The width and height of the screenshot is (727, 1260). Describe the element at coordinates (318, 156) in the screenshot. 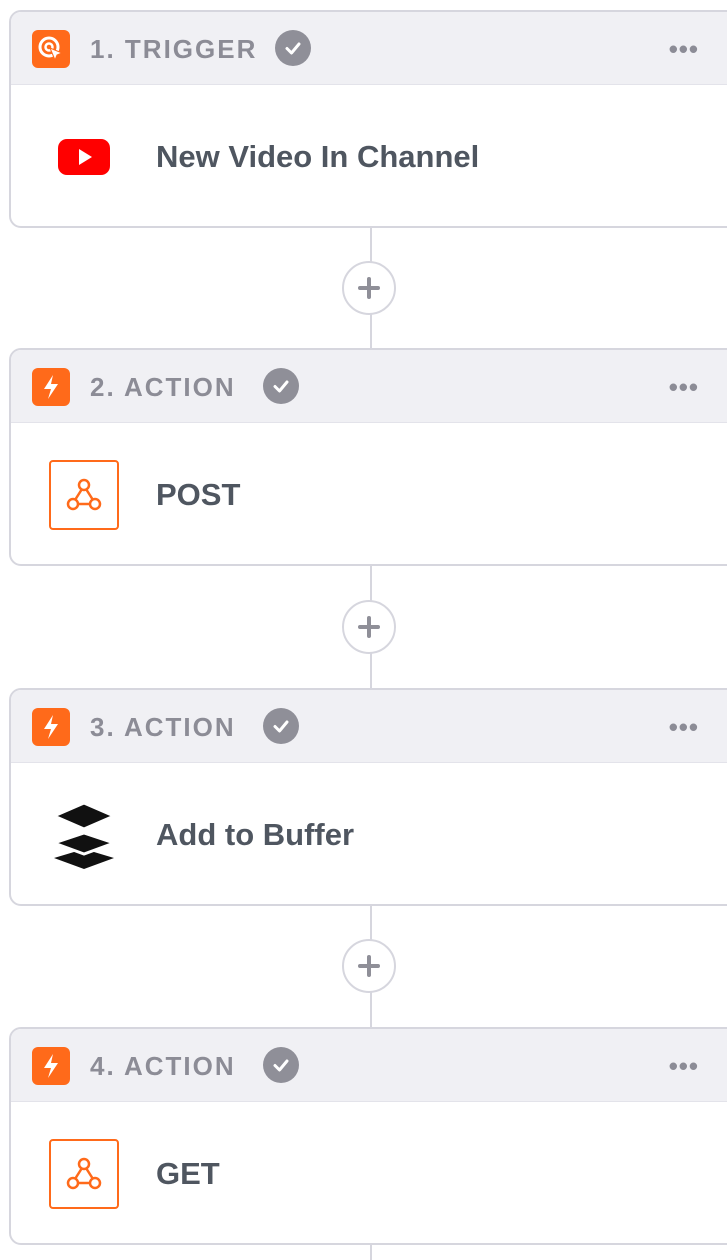

I see `step-name: New Video In Channel` at that location.